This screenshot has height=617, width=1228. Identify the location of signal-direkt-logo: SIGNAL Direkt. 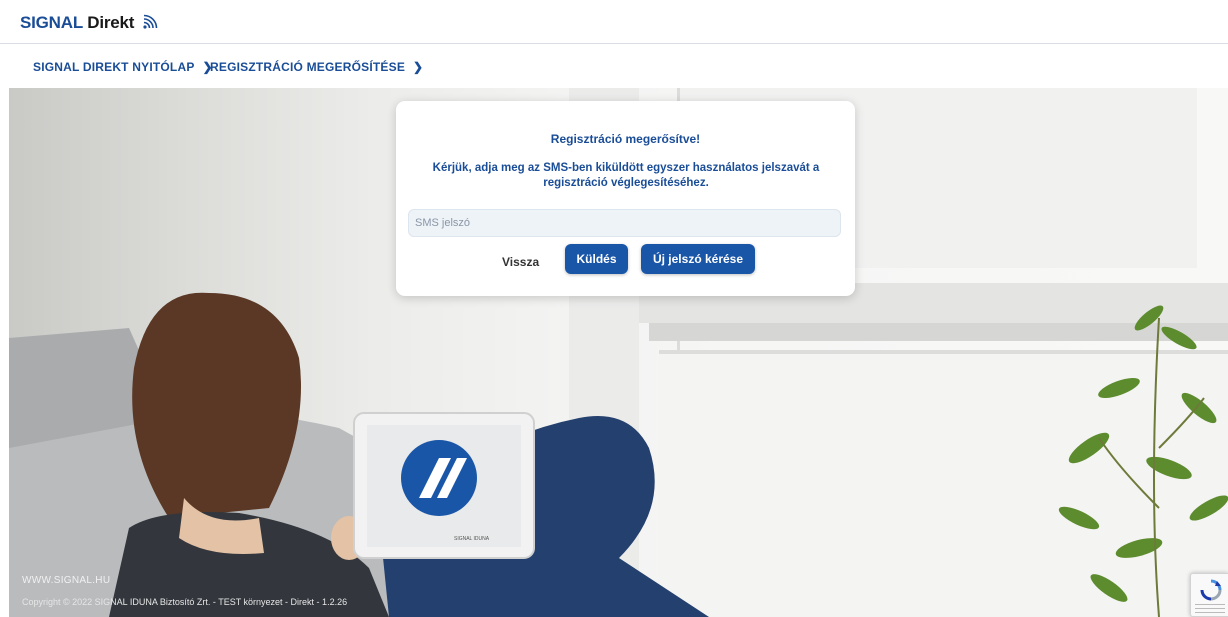
(89, 24).